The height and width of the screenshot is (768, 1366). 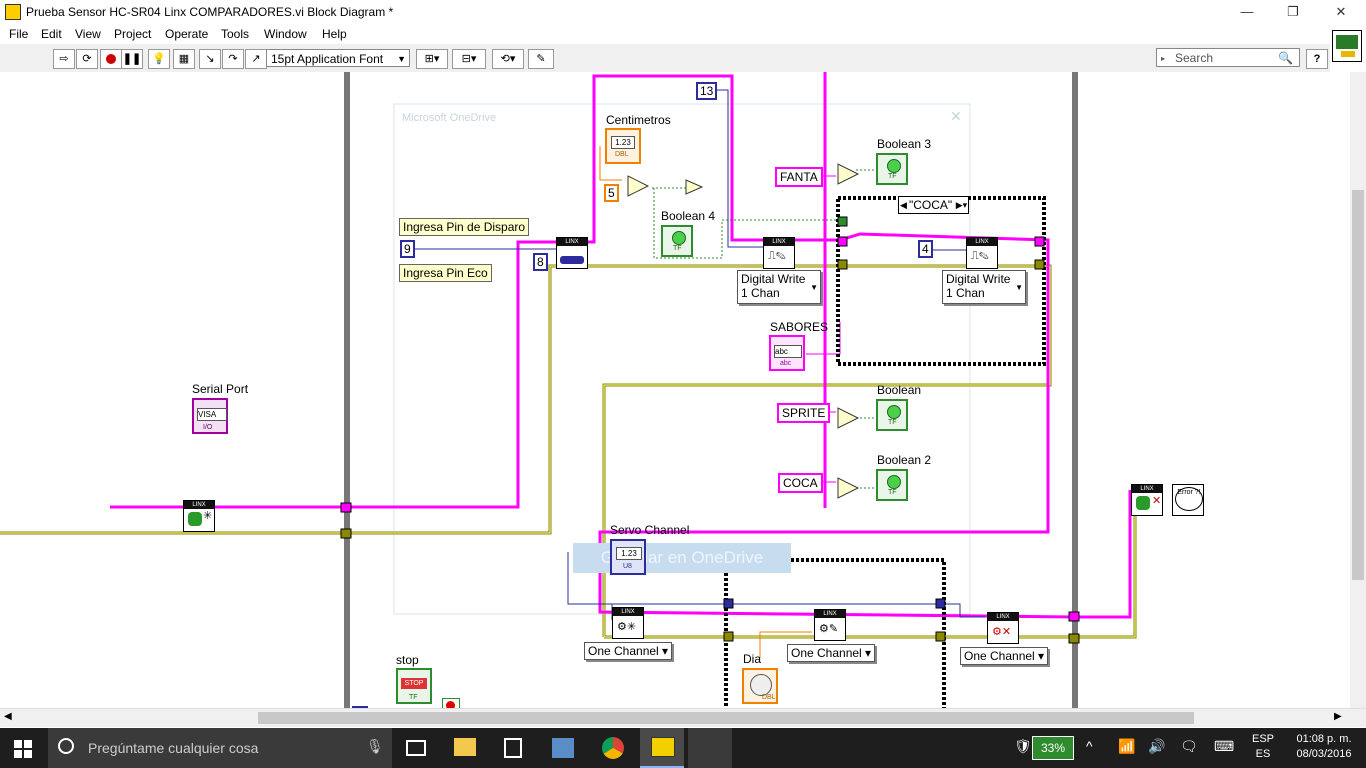 What do you see at coordinates (1293, 12) in the screenshot?
I see `restore-button: ❐` at bounding box center [1293, 12].